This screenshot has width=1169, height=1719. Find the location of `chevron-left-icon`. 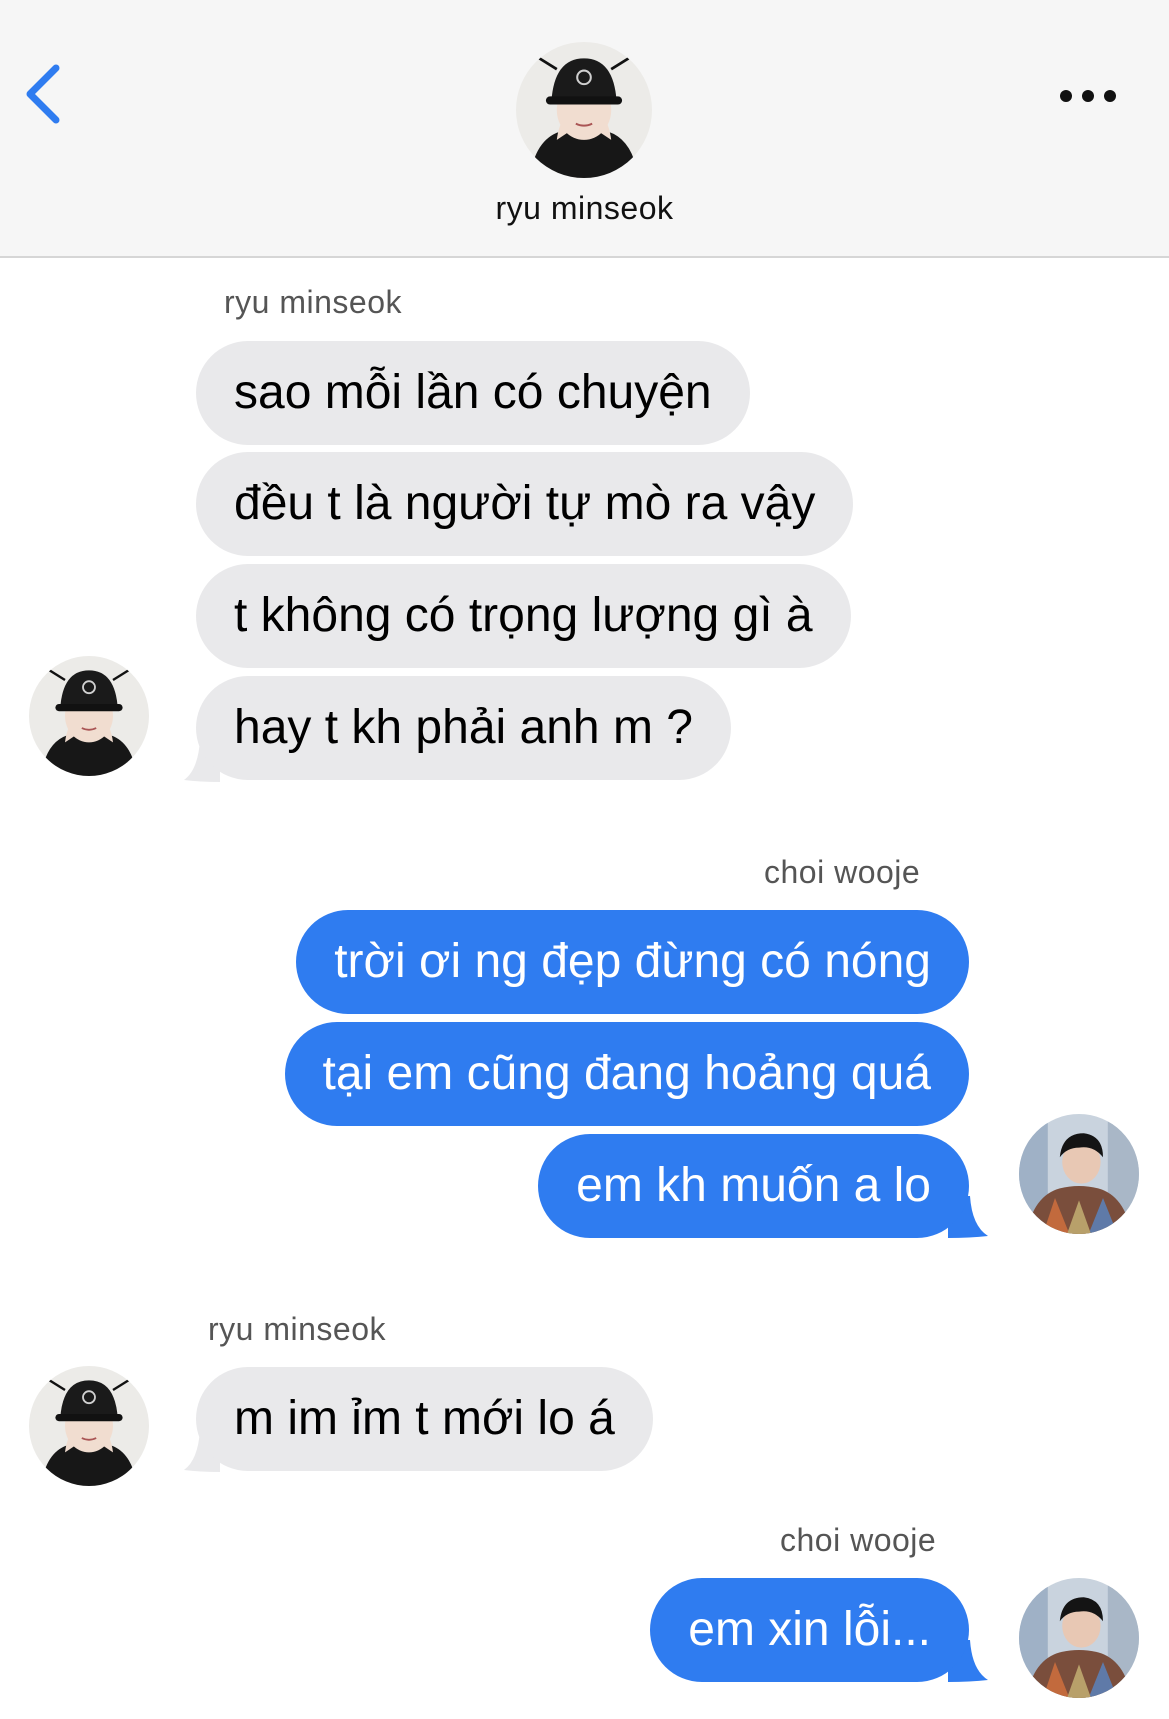

chevron-left-icon is located at coordinates (43, 94).